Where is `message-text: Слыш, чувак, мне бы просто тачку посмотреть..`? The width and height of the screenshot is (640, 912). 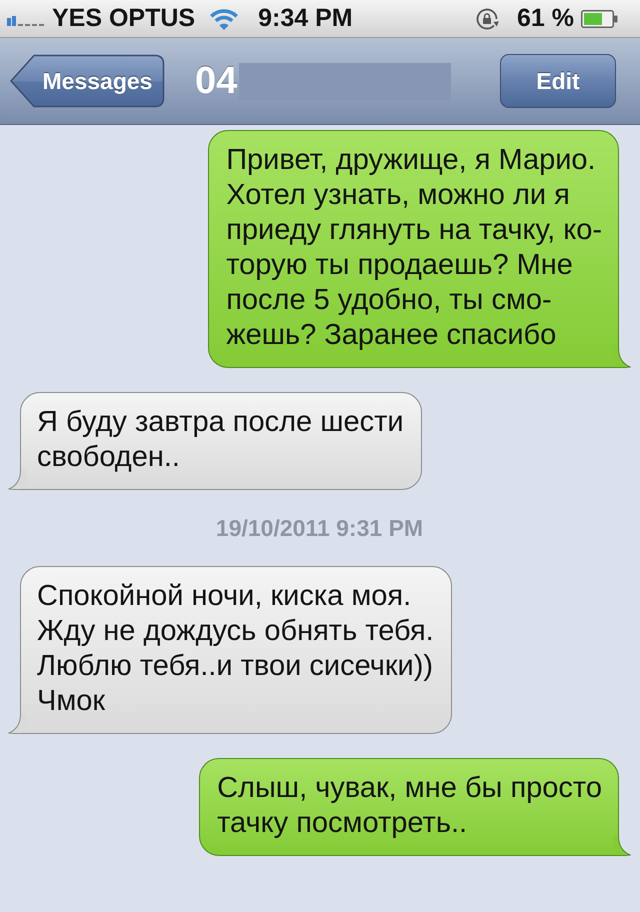 message-text: Слыш, чувак, мне бы просто тачку посмотреть.. is located at coordinates (409, 806).